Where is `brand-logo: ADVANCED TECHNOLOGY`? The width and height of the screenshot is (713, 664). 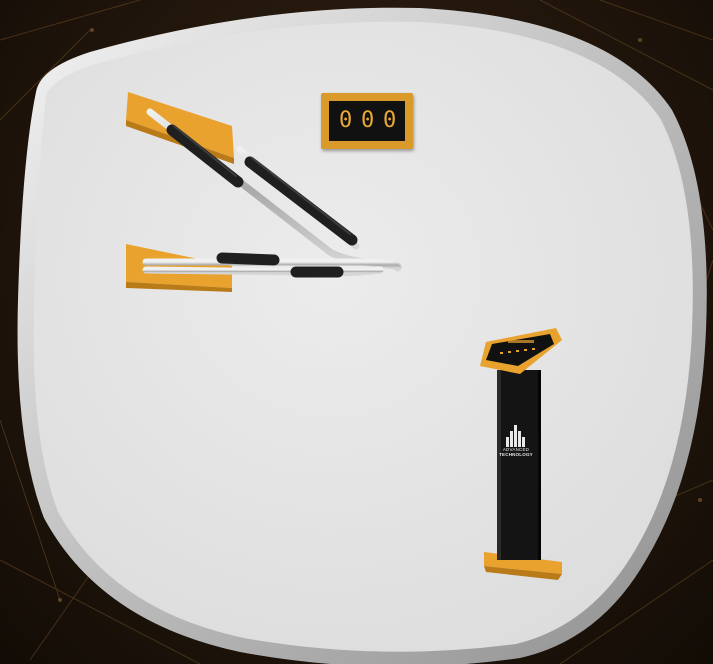
brand-logo: ADVANCED TECHNOLOGY is located at coordinates (516, 455).